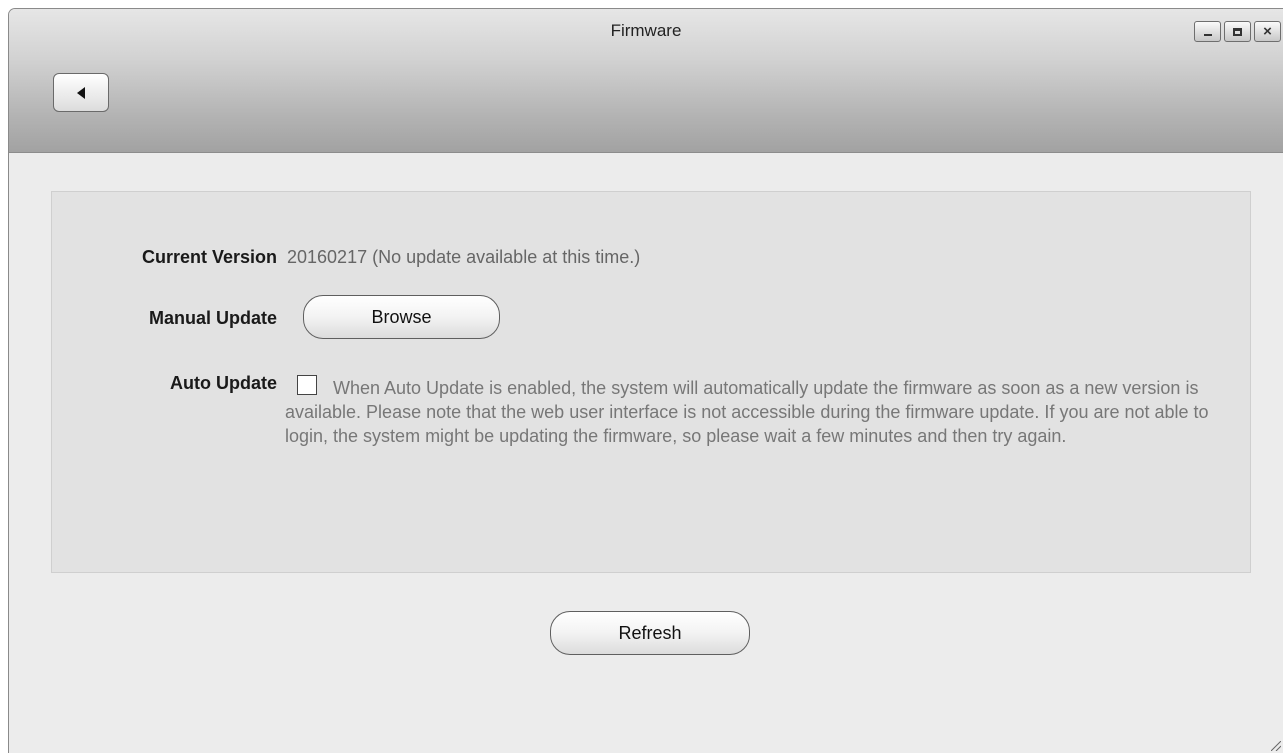  Describe the element at coordinates (212, 318) in the screenshot. I see `manual-update-label: Manual Update` at that location.